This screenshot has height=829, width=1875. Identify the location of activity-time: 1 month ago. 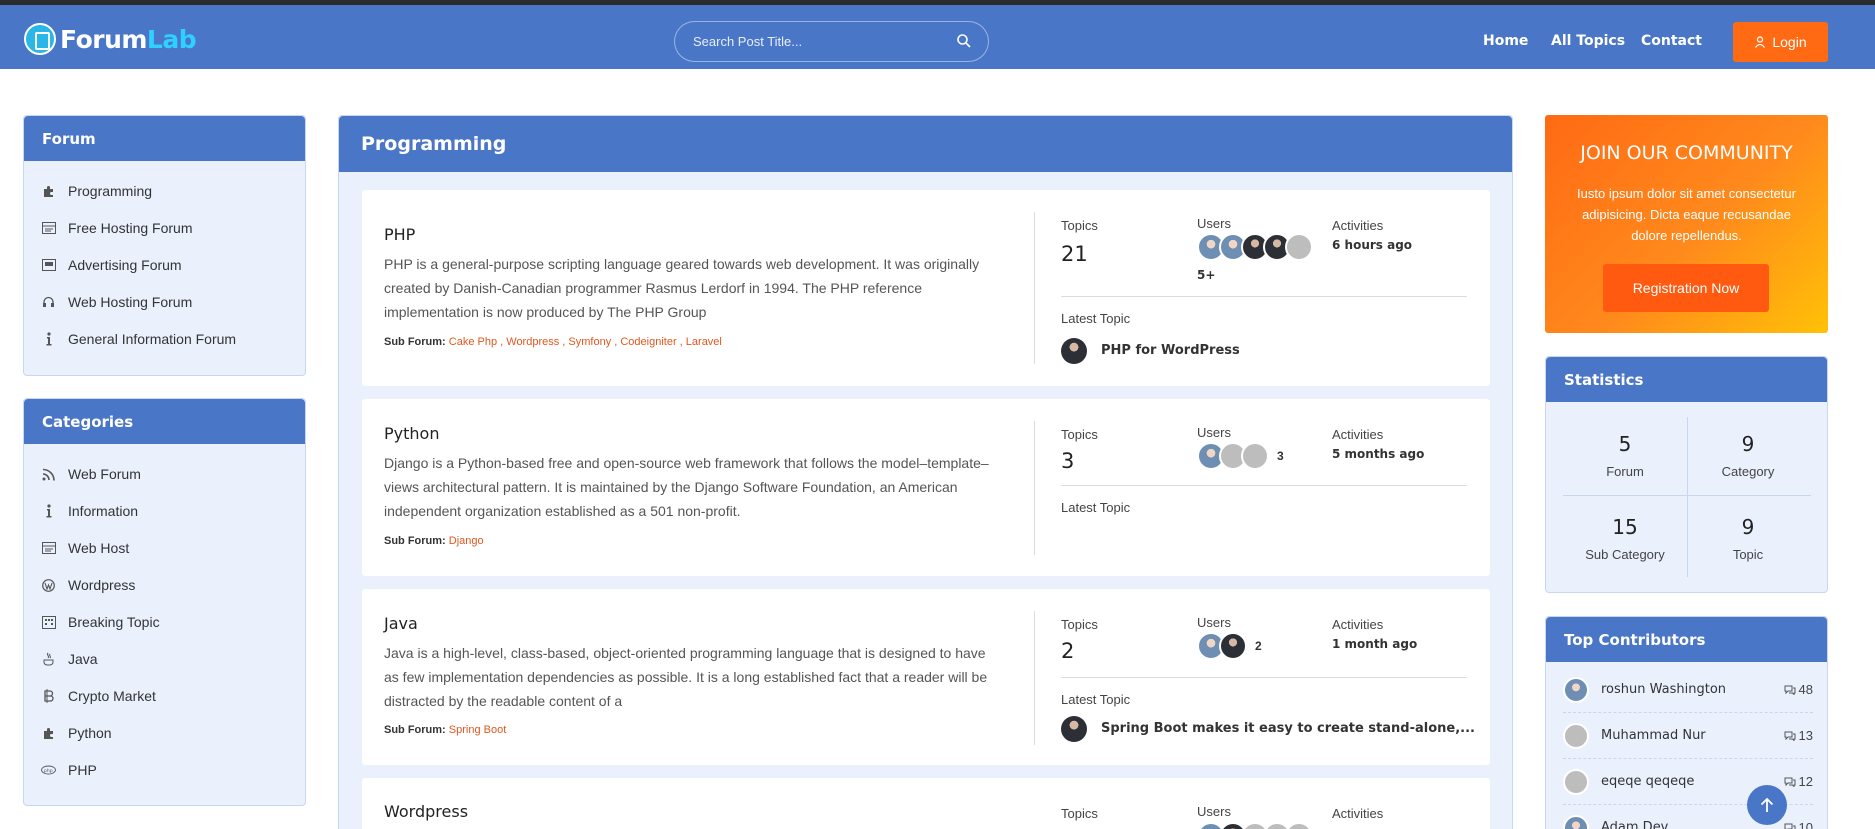
(1375, 644).